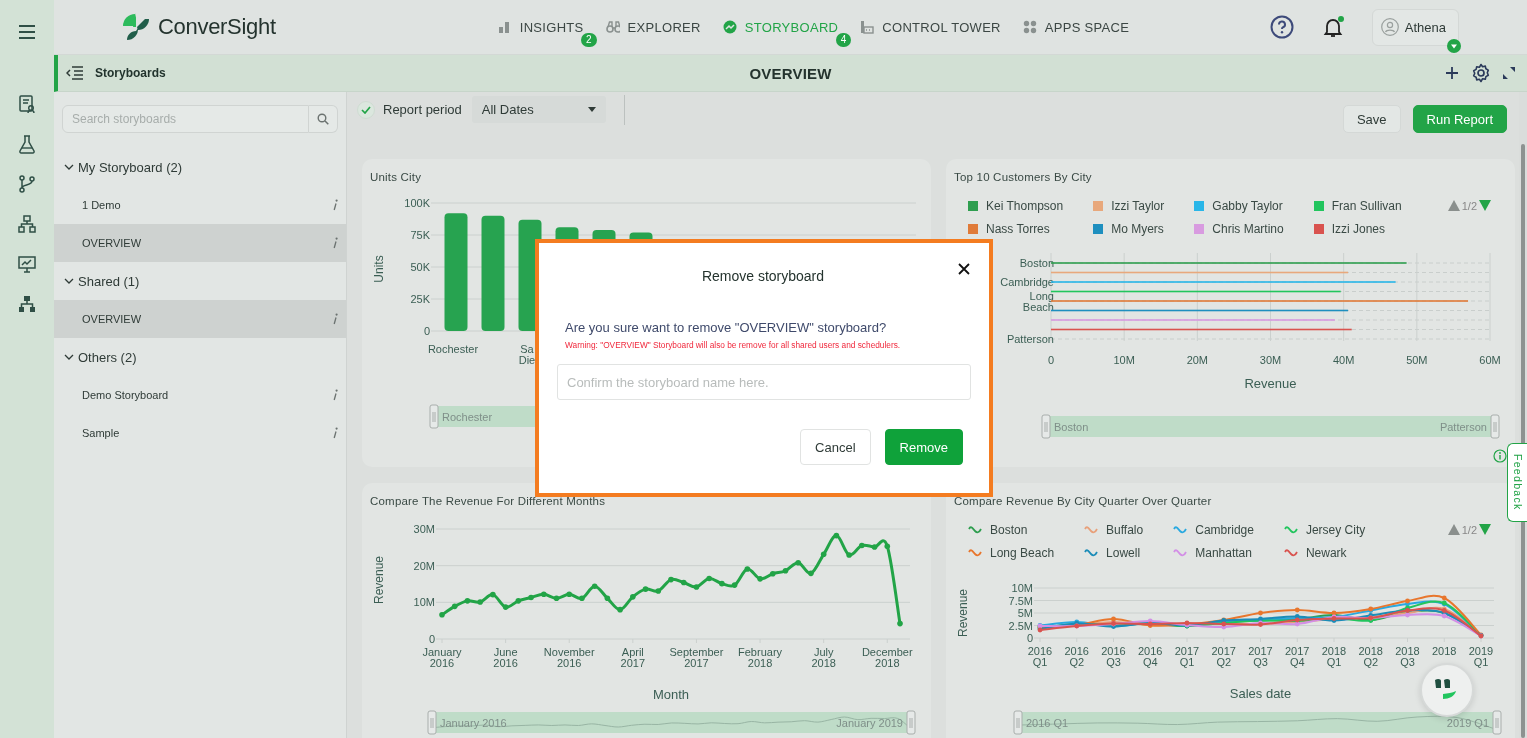  Describe the element at coordinates (200, 281) in the screenshot. I see `tree-group: Shared (1)` at that location.